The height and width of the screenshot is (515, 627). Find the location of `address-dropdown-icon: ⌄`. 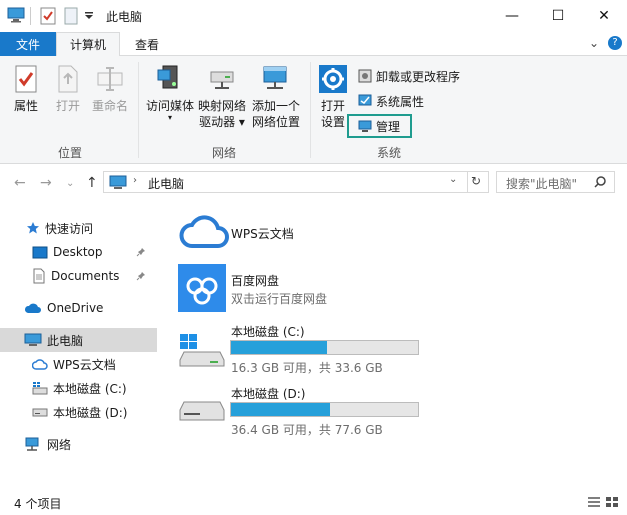

address-dropdown-icon: ⌄ is located at coordinates (453, 179).